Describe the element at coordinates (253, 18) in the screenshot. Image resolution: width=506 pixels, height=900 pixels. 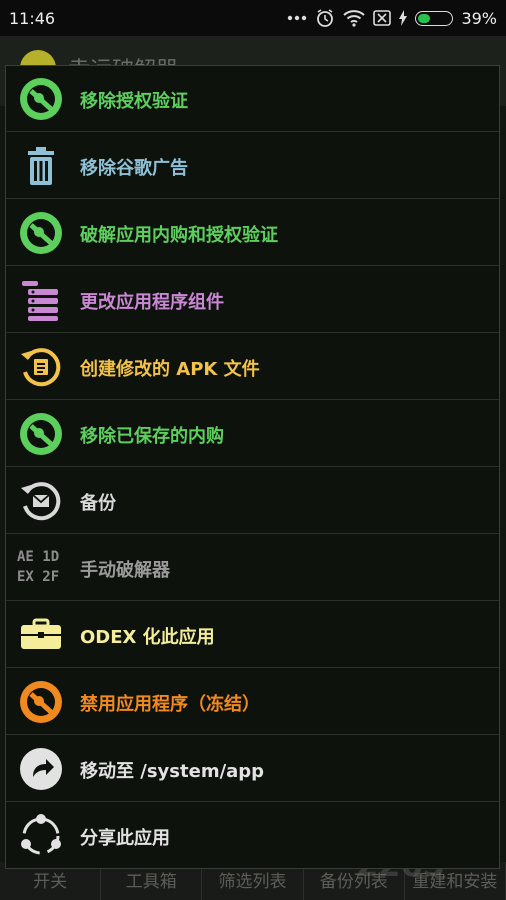
I see `status-bar: 11:46 39%` at that location.